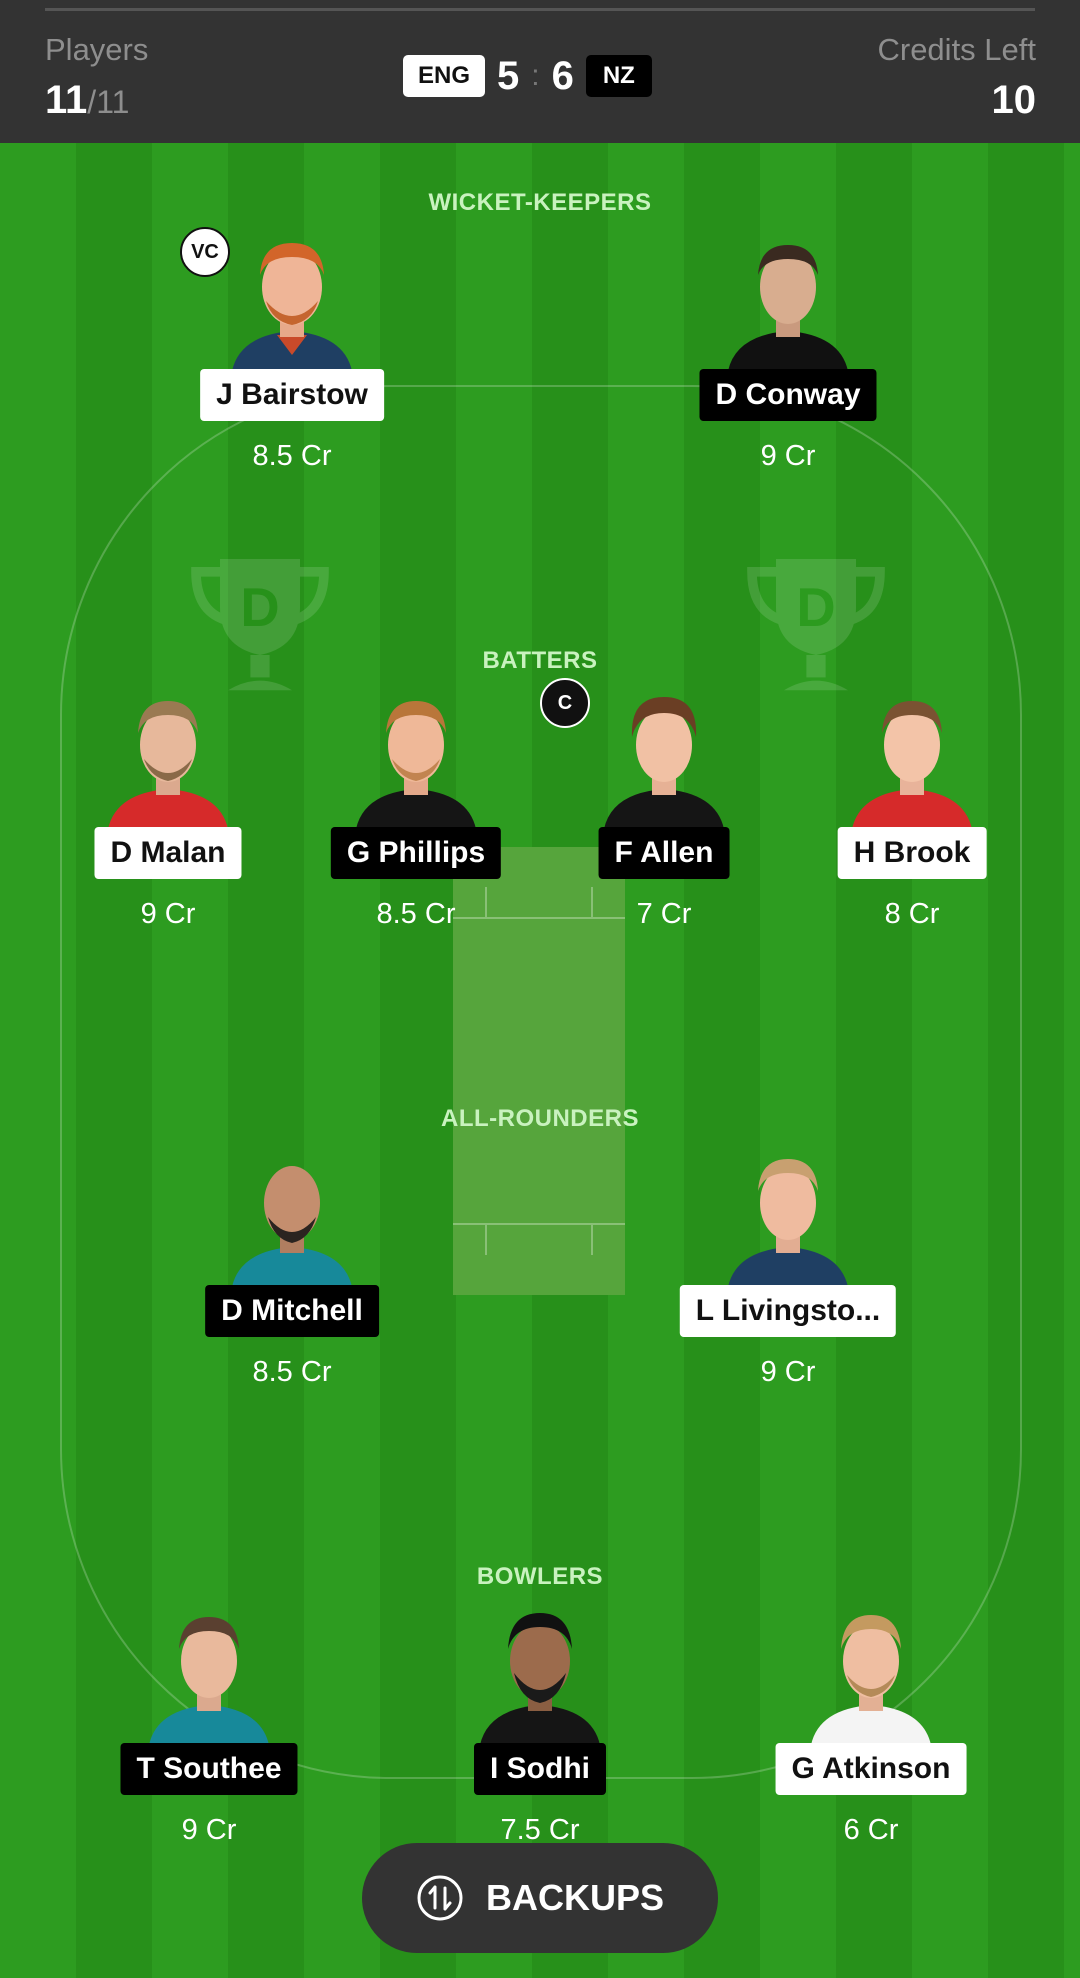  I want to click on players-total: /11, so click(108, 102).